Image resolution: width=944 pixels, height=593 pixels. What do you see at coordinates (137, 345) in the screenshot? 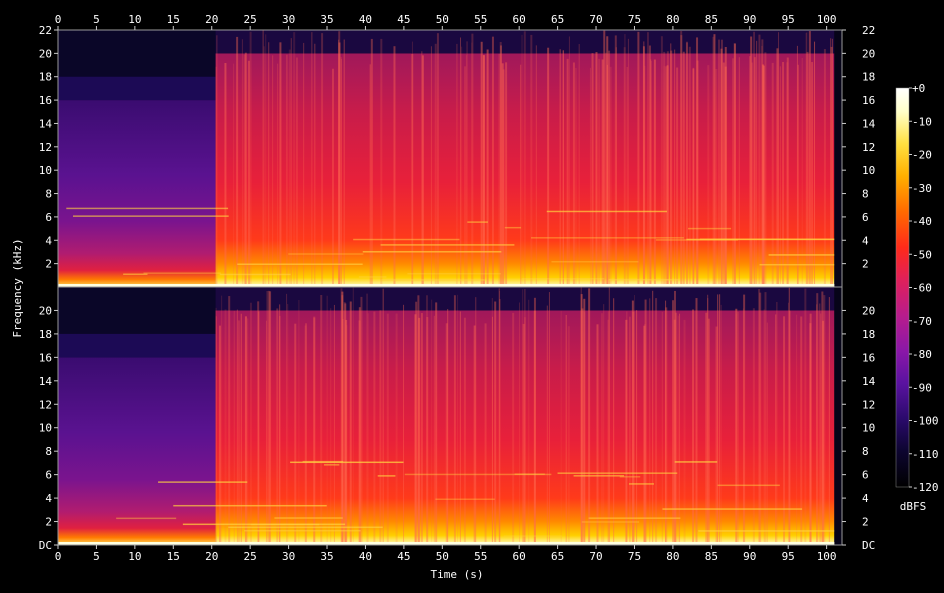
I see `high-band` at bounding box center [137, 345].